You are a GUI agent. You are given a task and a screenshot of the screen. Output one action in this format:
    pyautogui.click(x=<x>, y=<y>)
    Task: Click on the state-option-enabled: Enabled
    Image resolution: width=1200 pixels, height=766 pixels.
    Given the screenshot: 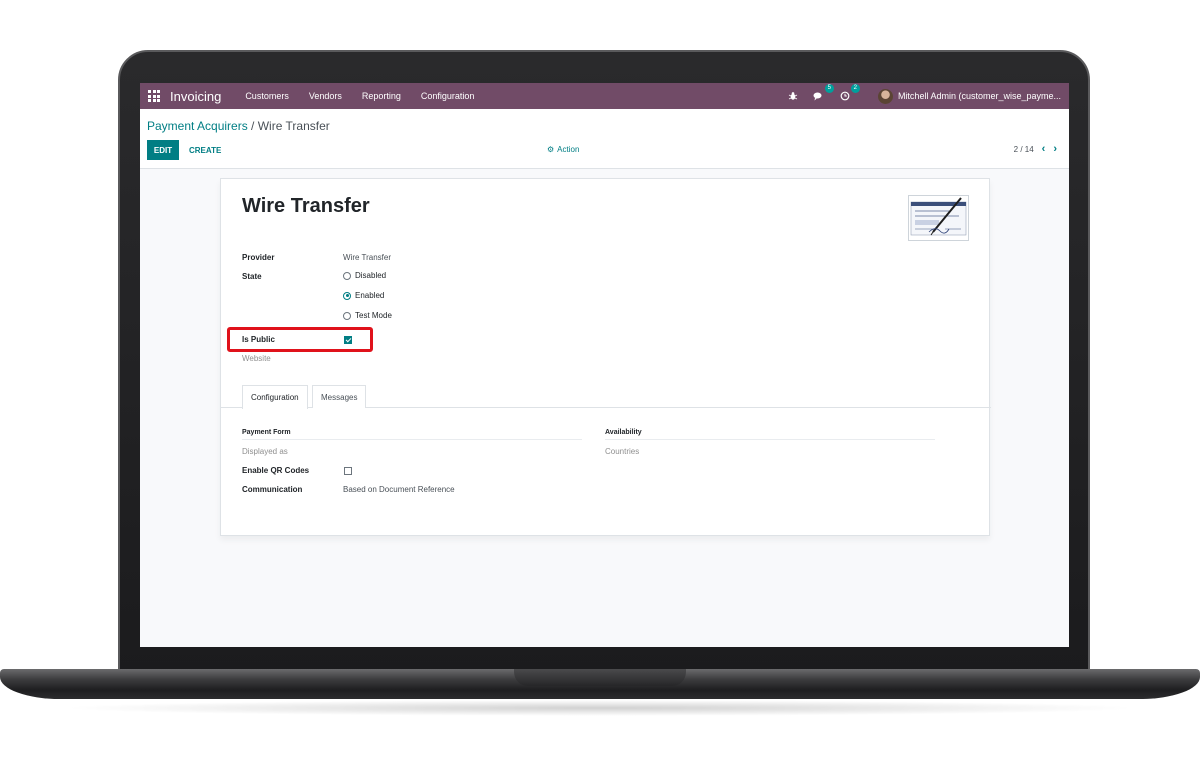 What is the action you would take?
    pyautogui.click(x=363, y=295)
    